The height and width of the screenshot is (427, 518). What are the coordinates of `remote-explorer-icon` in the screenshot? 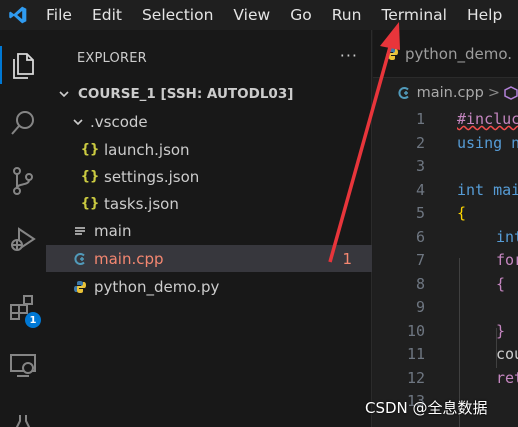 It's located at (23, 365).